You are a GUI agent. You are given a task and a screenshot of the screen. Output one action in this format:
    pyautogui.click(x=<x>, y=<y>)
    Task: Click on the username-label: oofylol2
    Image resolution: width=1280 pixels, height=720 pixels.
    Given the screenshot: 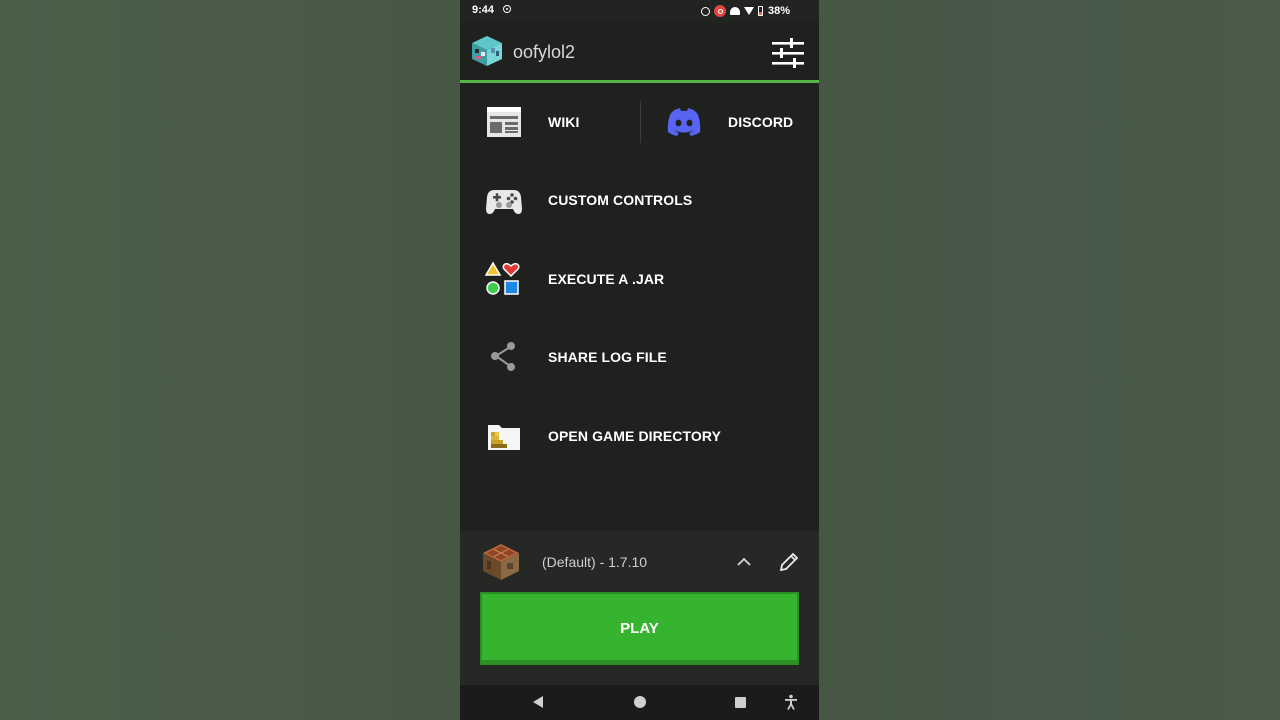 What is the action you would take?
    pyautogui.click(x=544, y=52)
    